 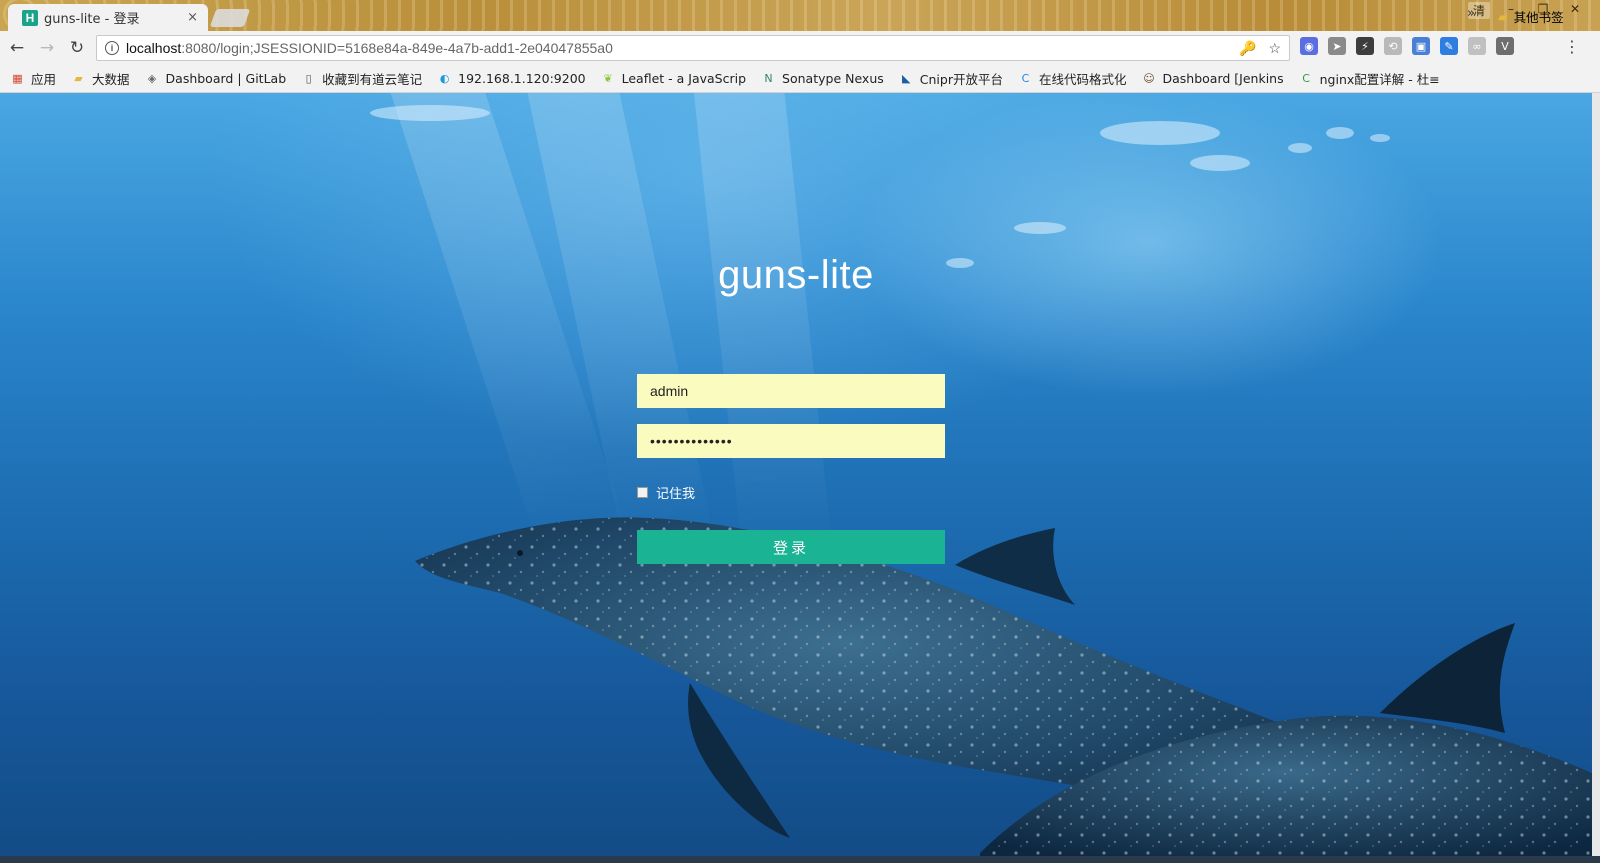 What do you see at coordinates (1572, 46) in the screenshot?
I see `browser-menu-icon: ⋮` at bounding box center [1572, 46].